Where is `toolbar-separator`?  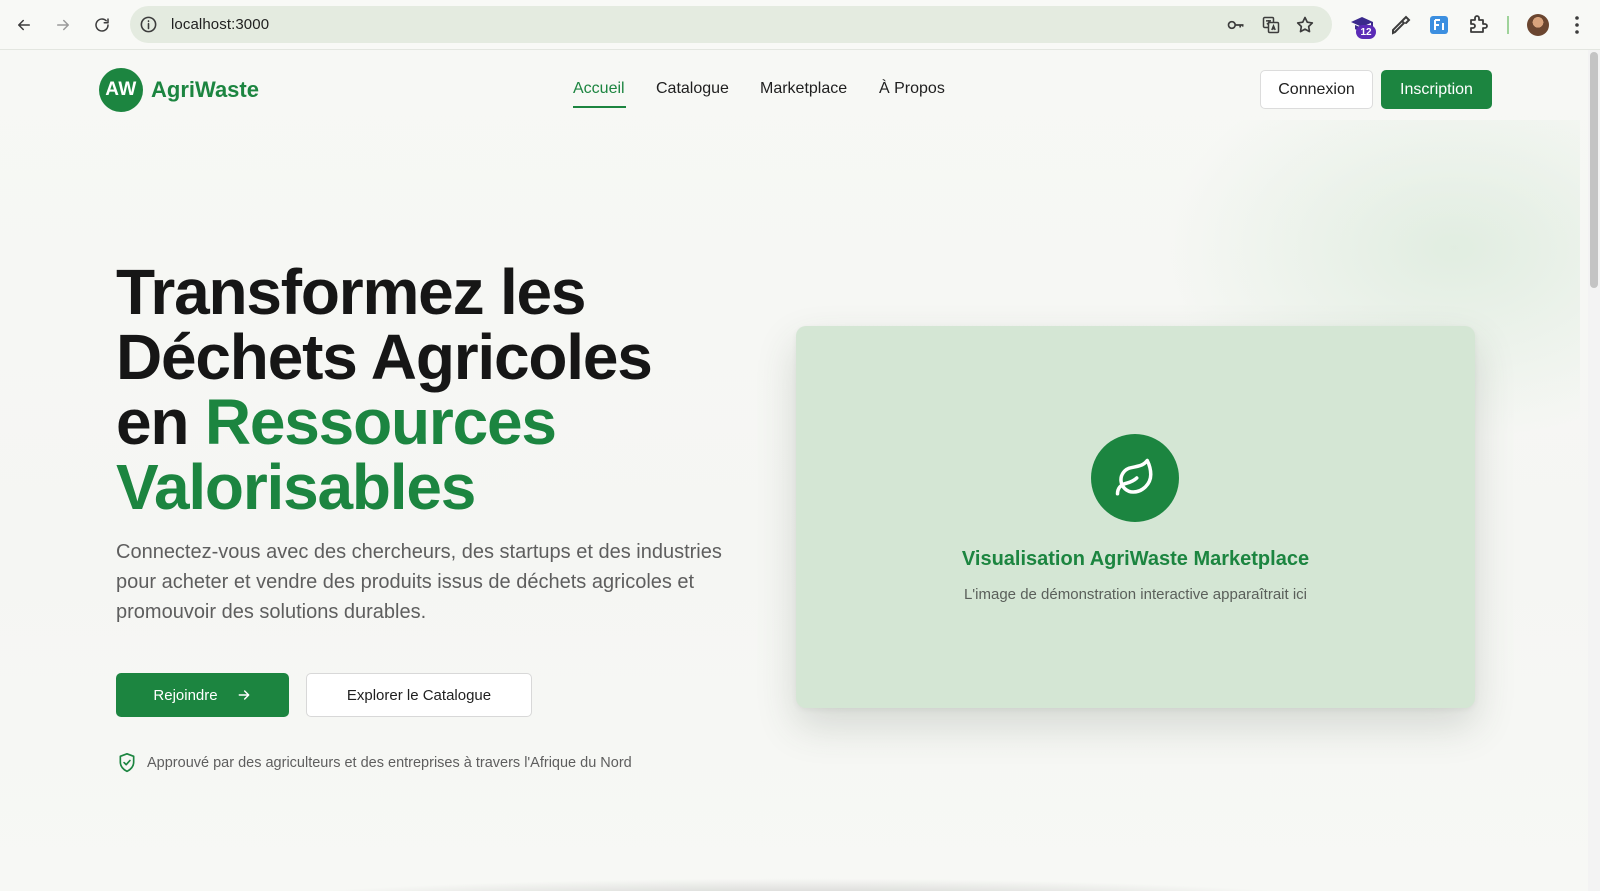
toolbar-separator is located at coordinates (1508, 25).